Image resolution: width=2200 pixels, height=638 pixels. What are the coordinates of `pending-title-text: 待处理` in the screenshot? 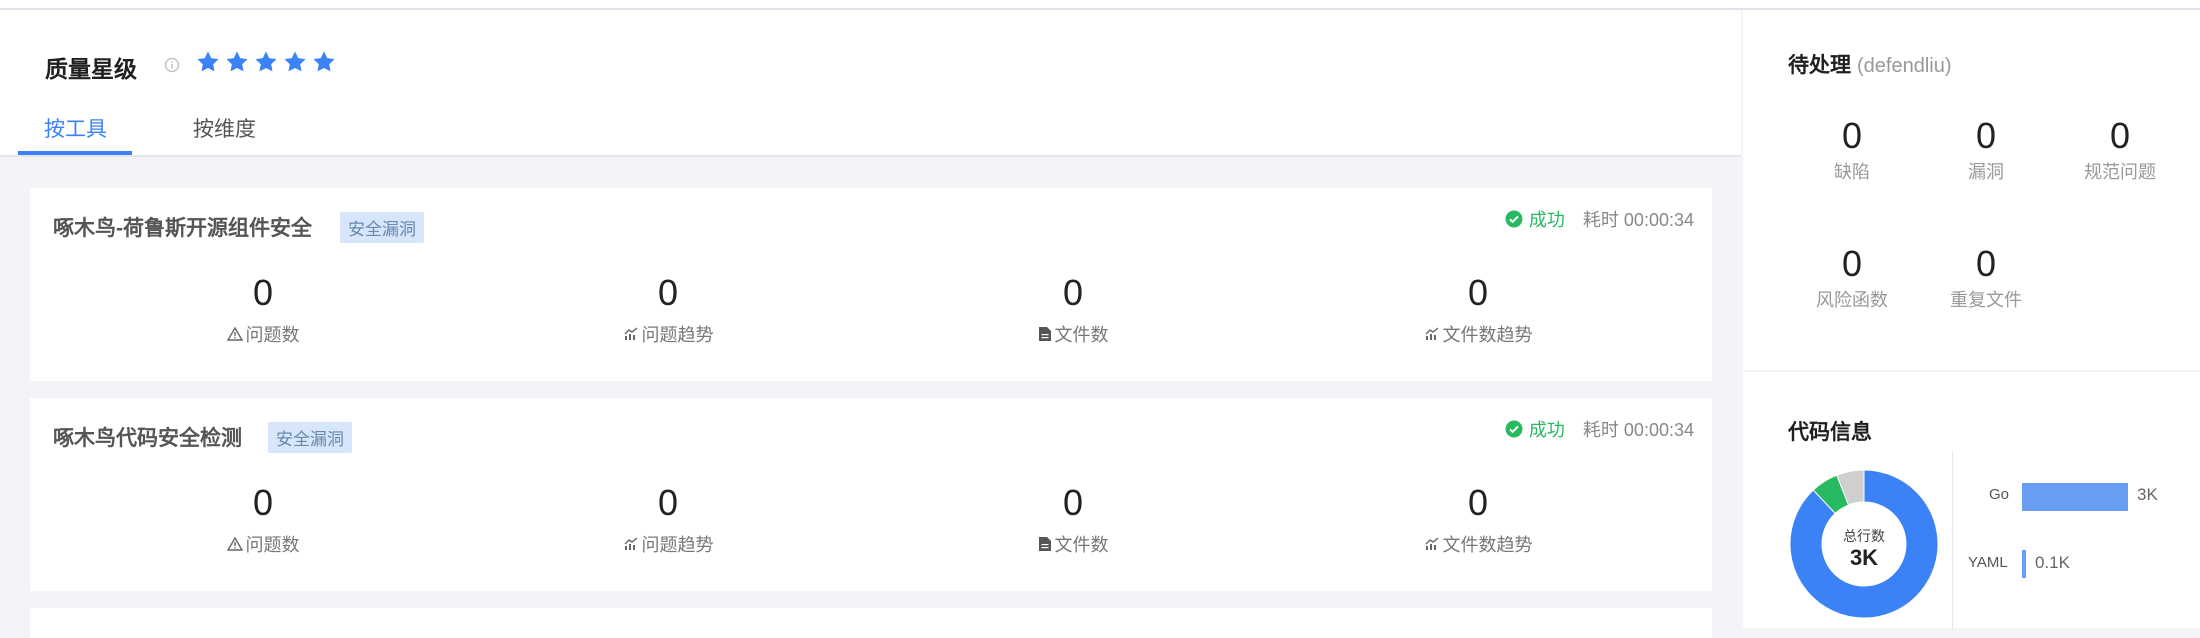 It's located at (1819, 65).